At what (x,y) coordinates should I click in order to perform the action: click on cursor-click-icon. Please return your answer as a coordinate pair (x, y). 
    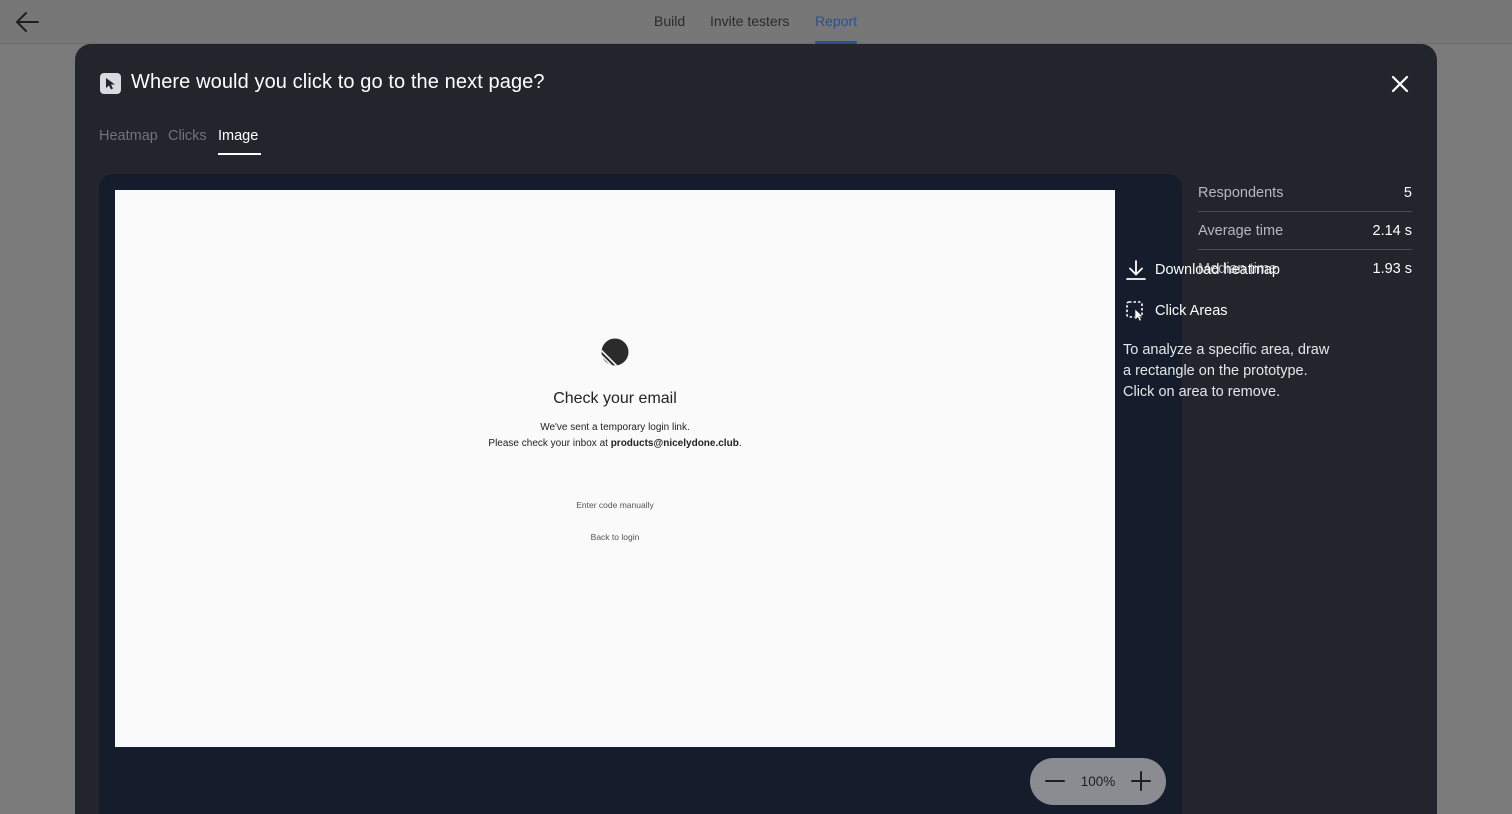
    Looking at the image, I should click on (110, 83).